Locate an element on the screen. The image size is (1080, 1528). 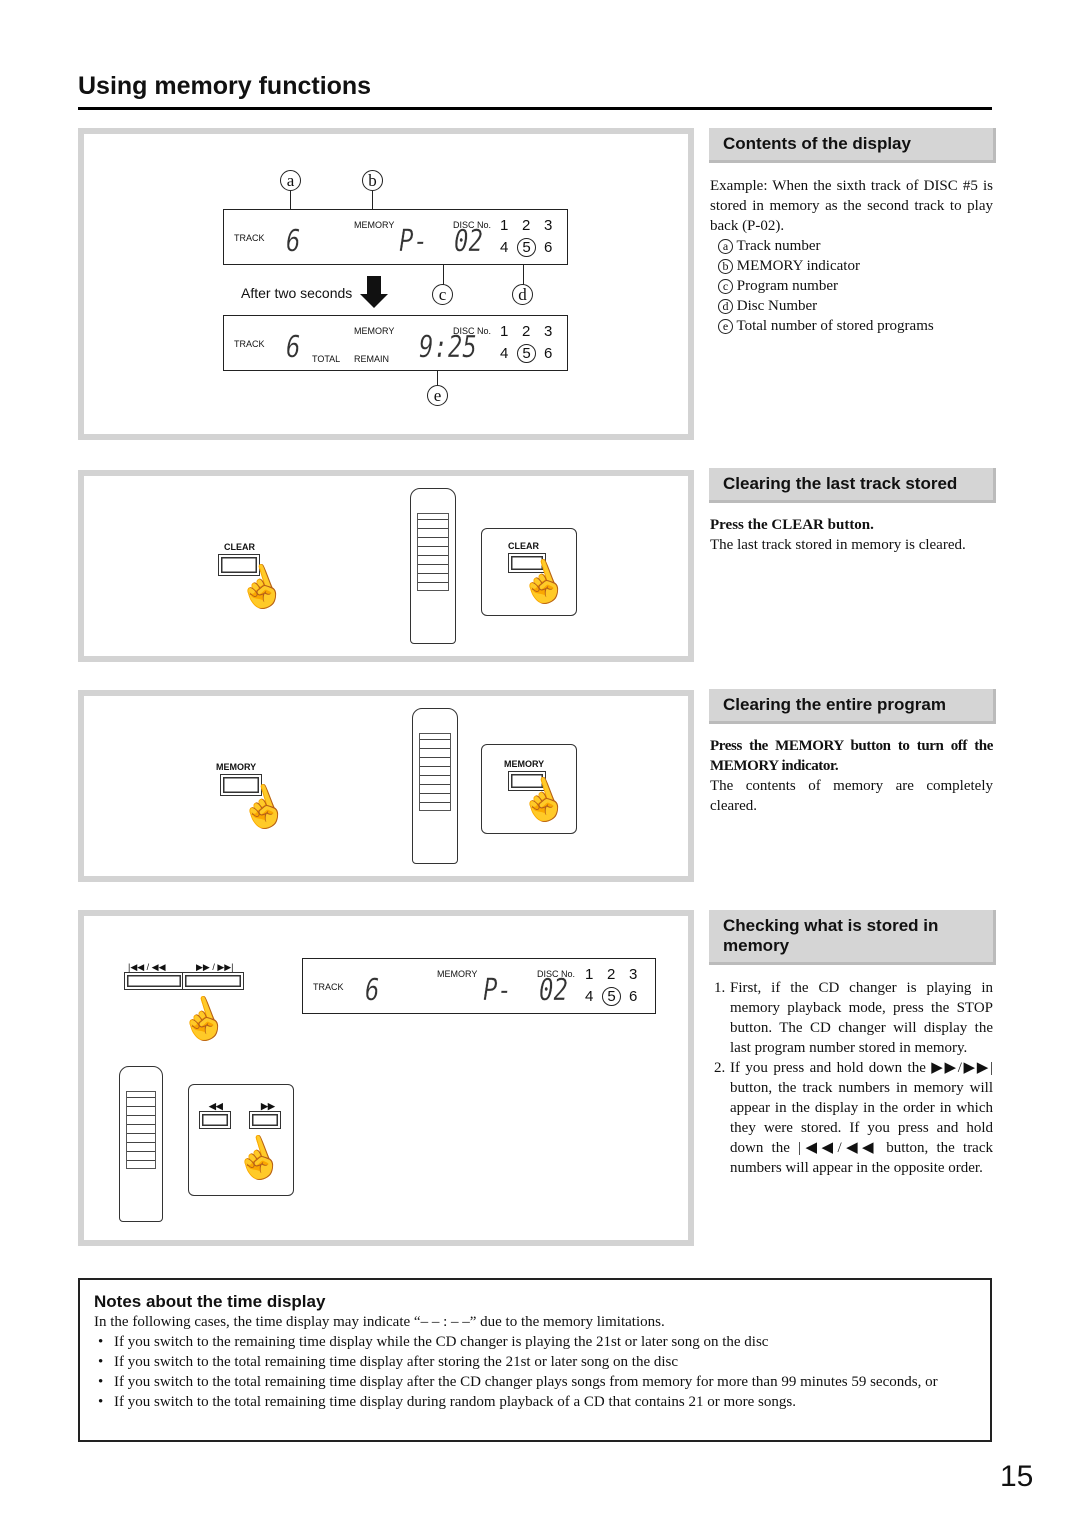
after-two-seconds-label: After two seconds is located at coordinates (297, 293).